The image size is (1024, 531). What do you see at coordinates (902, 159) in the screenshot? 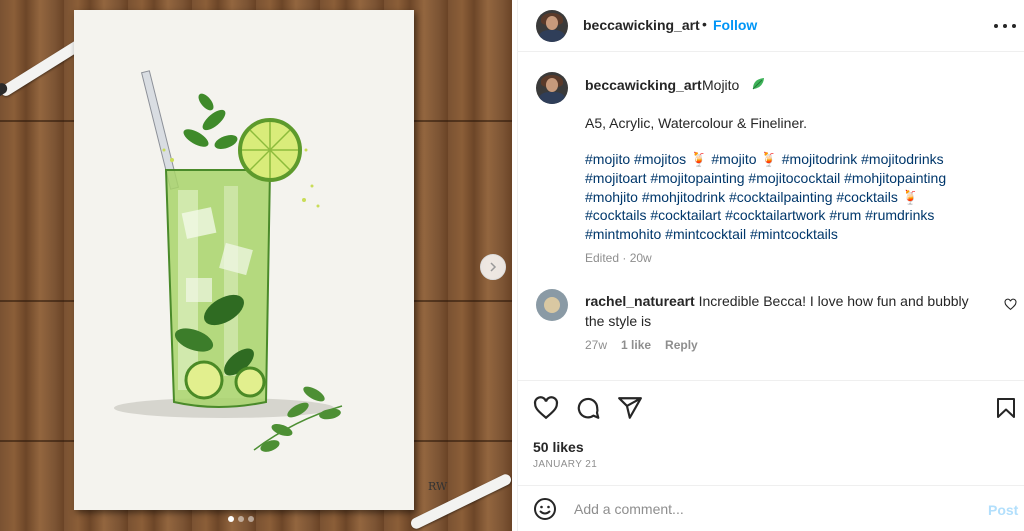
I see `hashtag-link: #mojitodrinks` at bounding box center [902, 159].